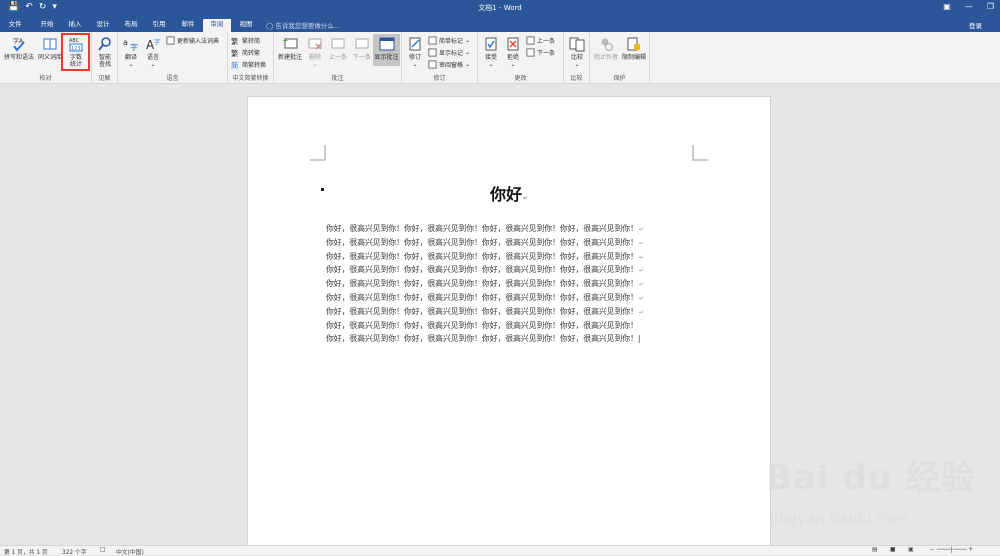 The height and width of the screenshot is (556, 1000). I want to click on print-layout-icon: ■, so click(892, 550).